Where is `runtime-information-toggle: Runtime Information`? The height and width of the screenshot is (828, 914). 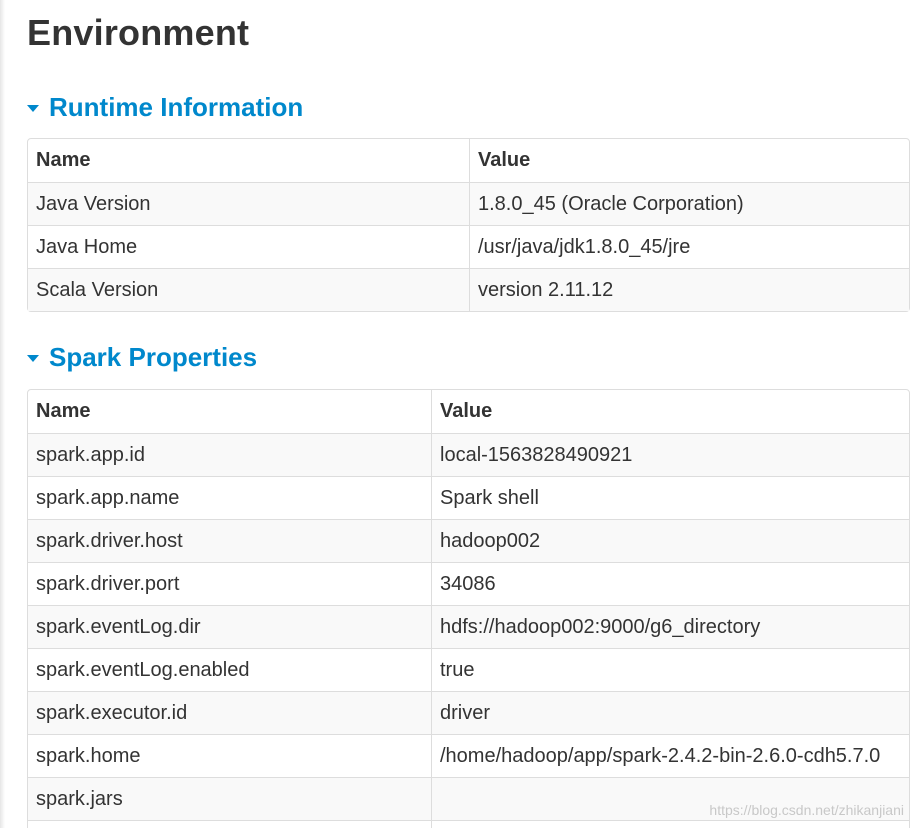
runtime-information-toggle: Runtime Information is located at coordinates (165, 107).